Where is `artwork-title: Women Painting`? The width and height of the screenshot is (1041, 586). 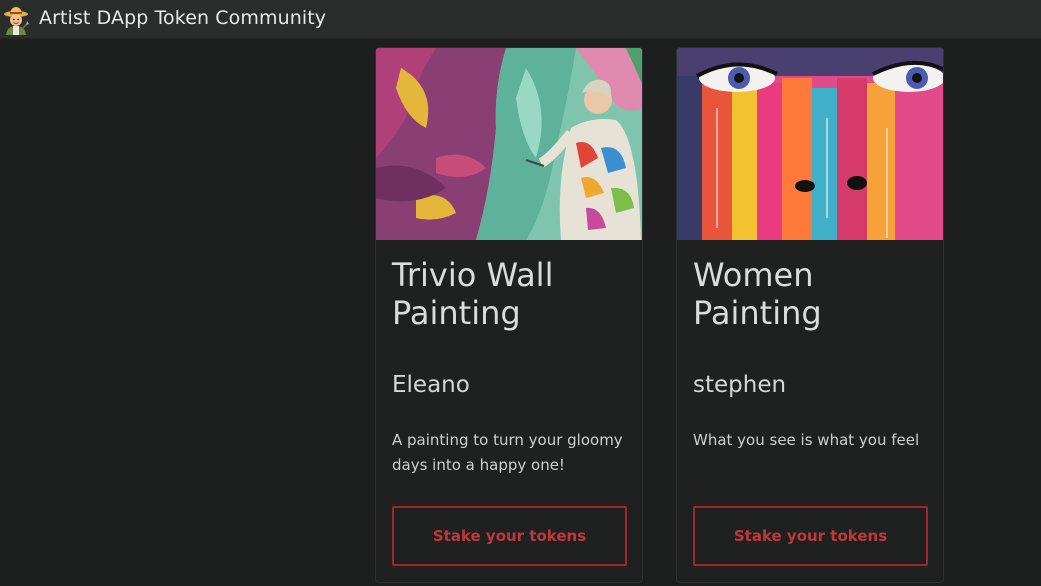 artwork-title: Women Painting is located at coordinates (757, 294).